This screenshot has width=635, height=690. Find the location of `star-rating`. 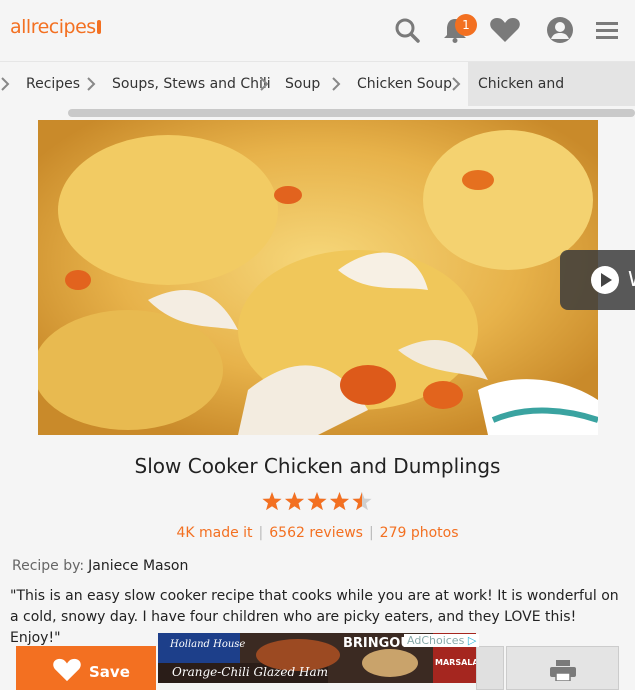

star-rating is located at coordinates (317, 502).